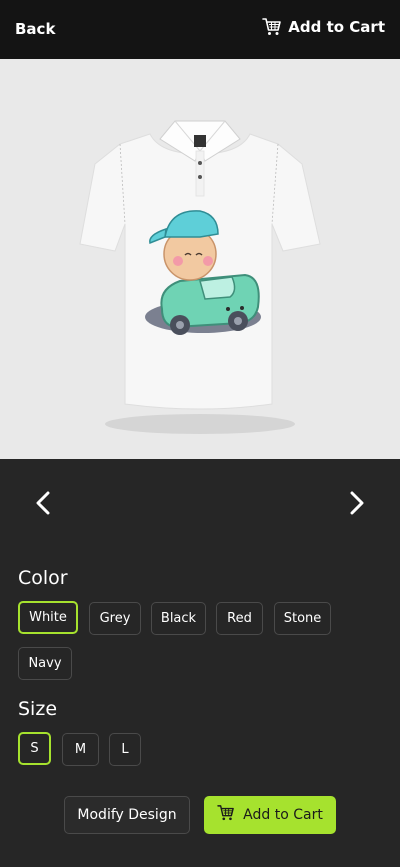 The image size is (400, 867). Describe the element at coordinates (283, 815) in the screenshot. I see `add-to-cart-label: Add to Cart` at that location.